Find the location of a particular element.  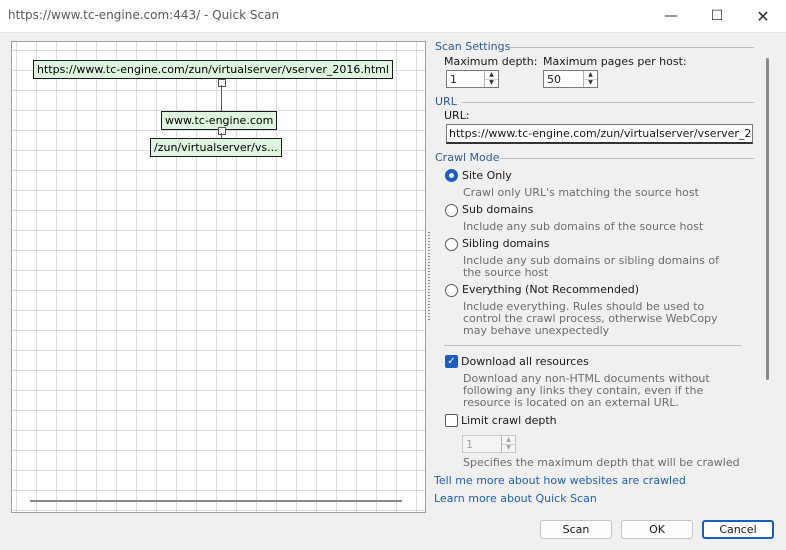

cancel-button: Cancel is located at coordinates (738, 529).